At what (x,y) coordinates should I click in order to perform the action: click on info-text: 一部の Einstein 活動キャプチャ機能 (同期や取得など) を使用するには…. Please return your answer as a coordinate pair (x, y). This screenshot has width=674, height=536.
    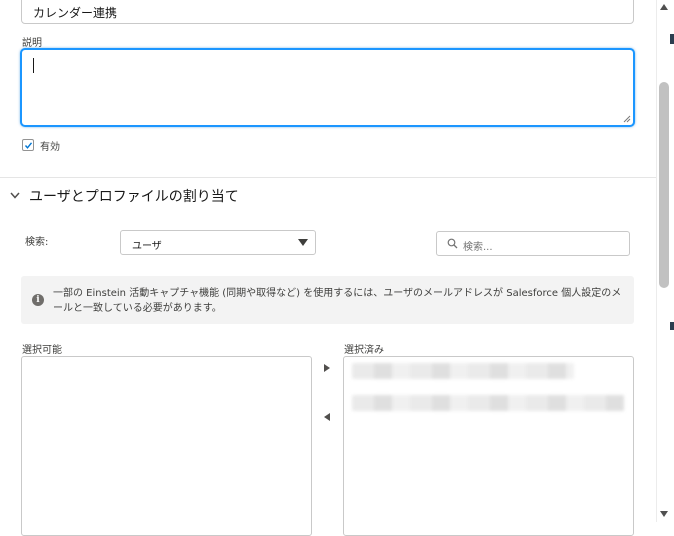
    Looking at the image, I should click on (337, 301).